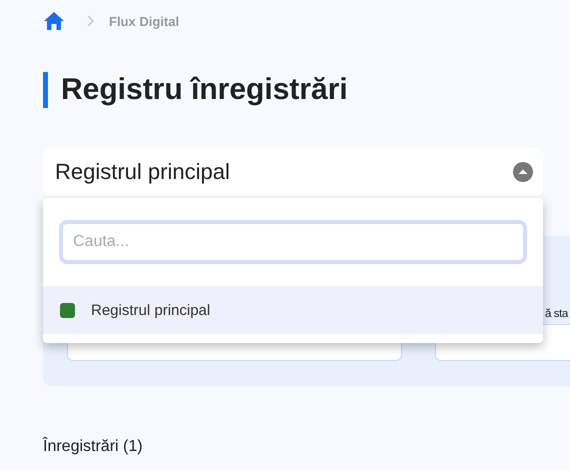 Image resolution: width=570 pixels, height=470 pixels. What do you see at coordinates (90, 21) in the screenshot?
I see `chevron-icon` at bounding box center [90, 21].